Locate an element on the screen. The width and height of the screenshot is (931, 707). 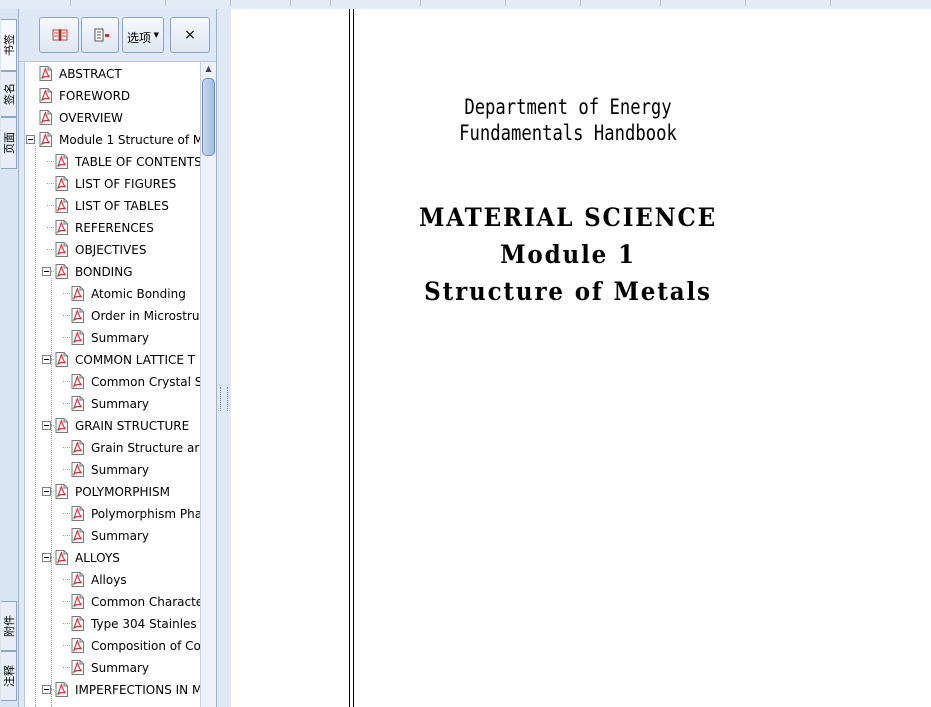
options-dropdown-button: 选项 ▼ is located at coordinates (143, 35).